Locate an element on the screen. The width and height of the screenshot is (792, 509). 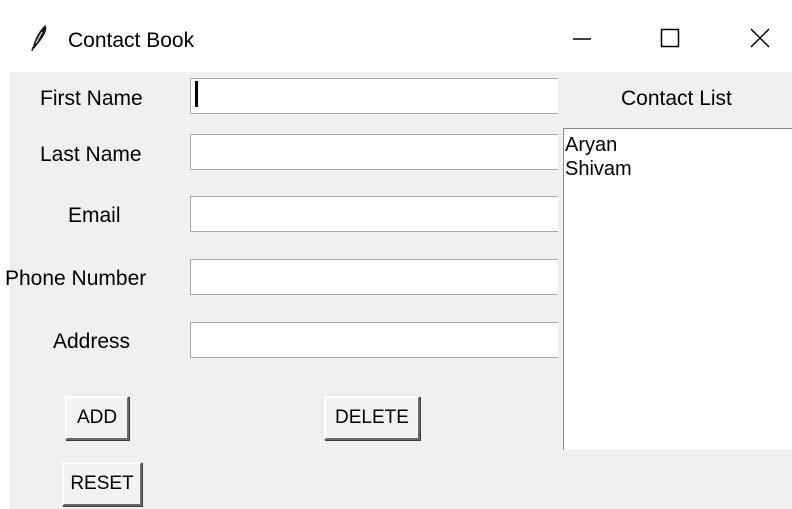
maximize-button is located at coordinates (670, 40).